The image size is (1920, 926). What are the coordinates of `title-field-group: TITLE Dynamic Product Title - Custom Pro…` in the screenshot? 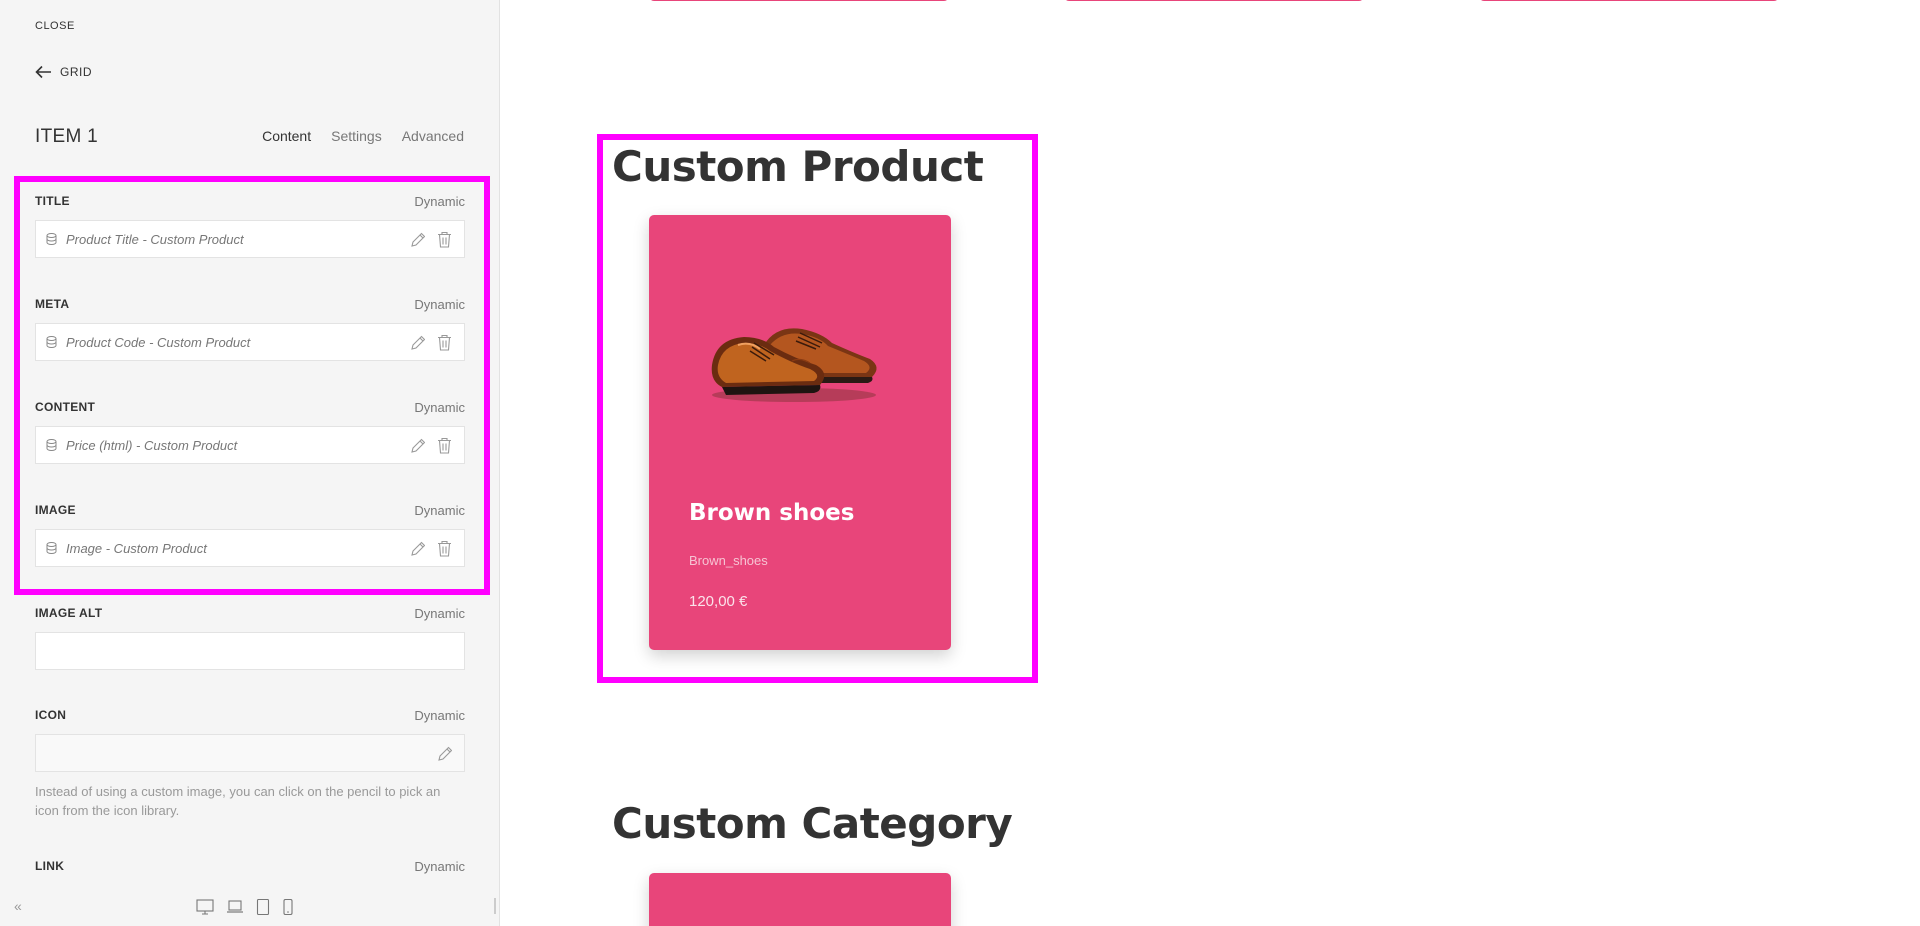 It's located at (250, 225).